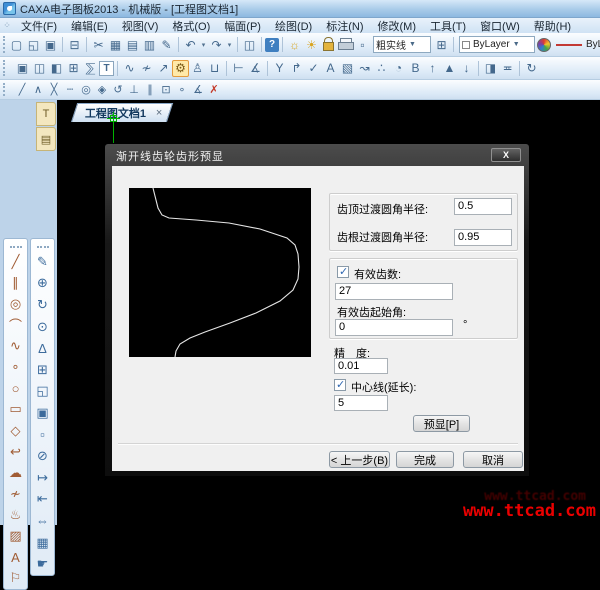 The image size is (600, 590). Describe the element at coordinates (544, 44) in the screenshot. I see `color-wheel-icon` at that location.